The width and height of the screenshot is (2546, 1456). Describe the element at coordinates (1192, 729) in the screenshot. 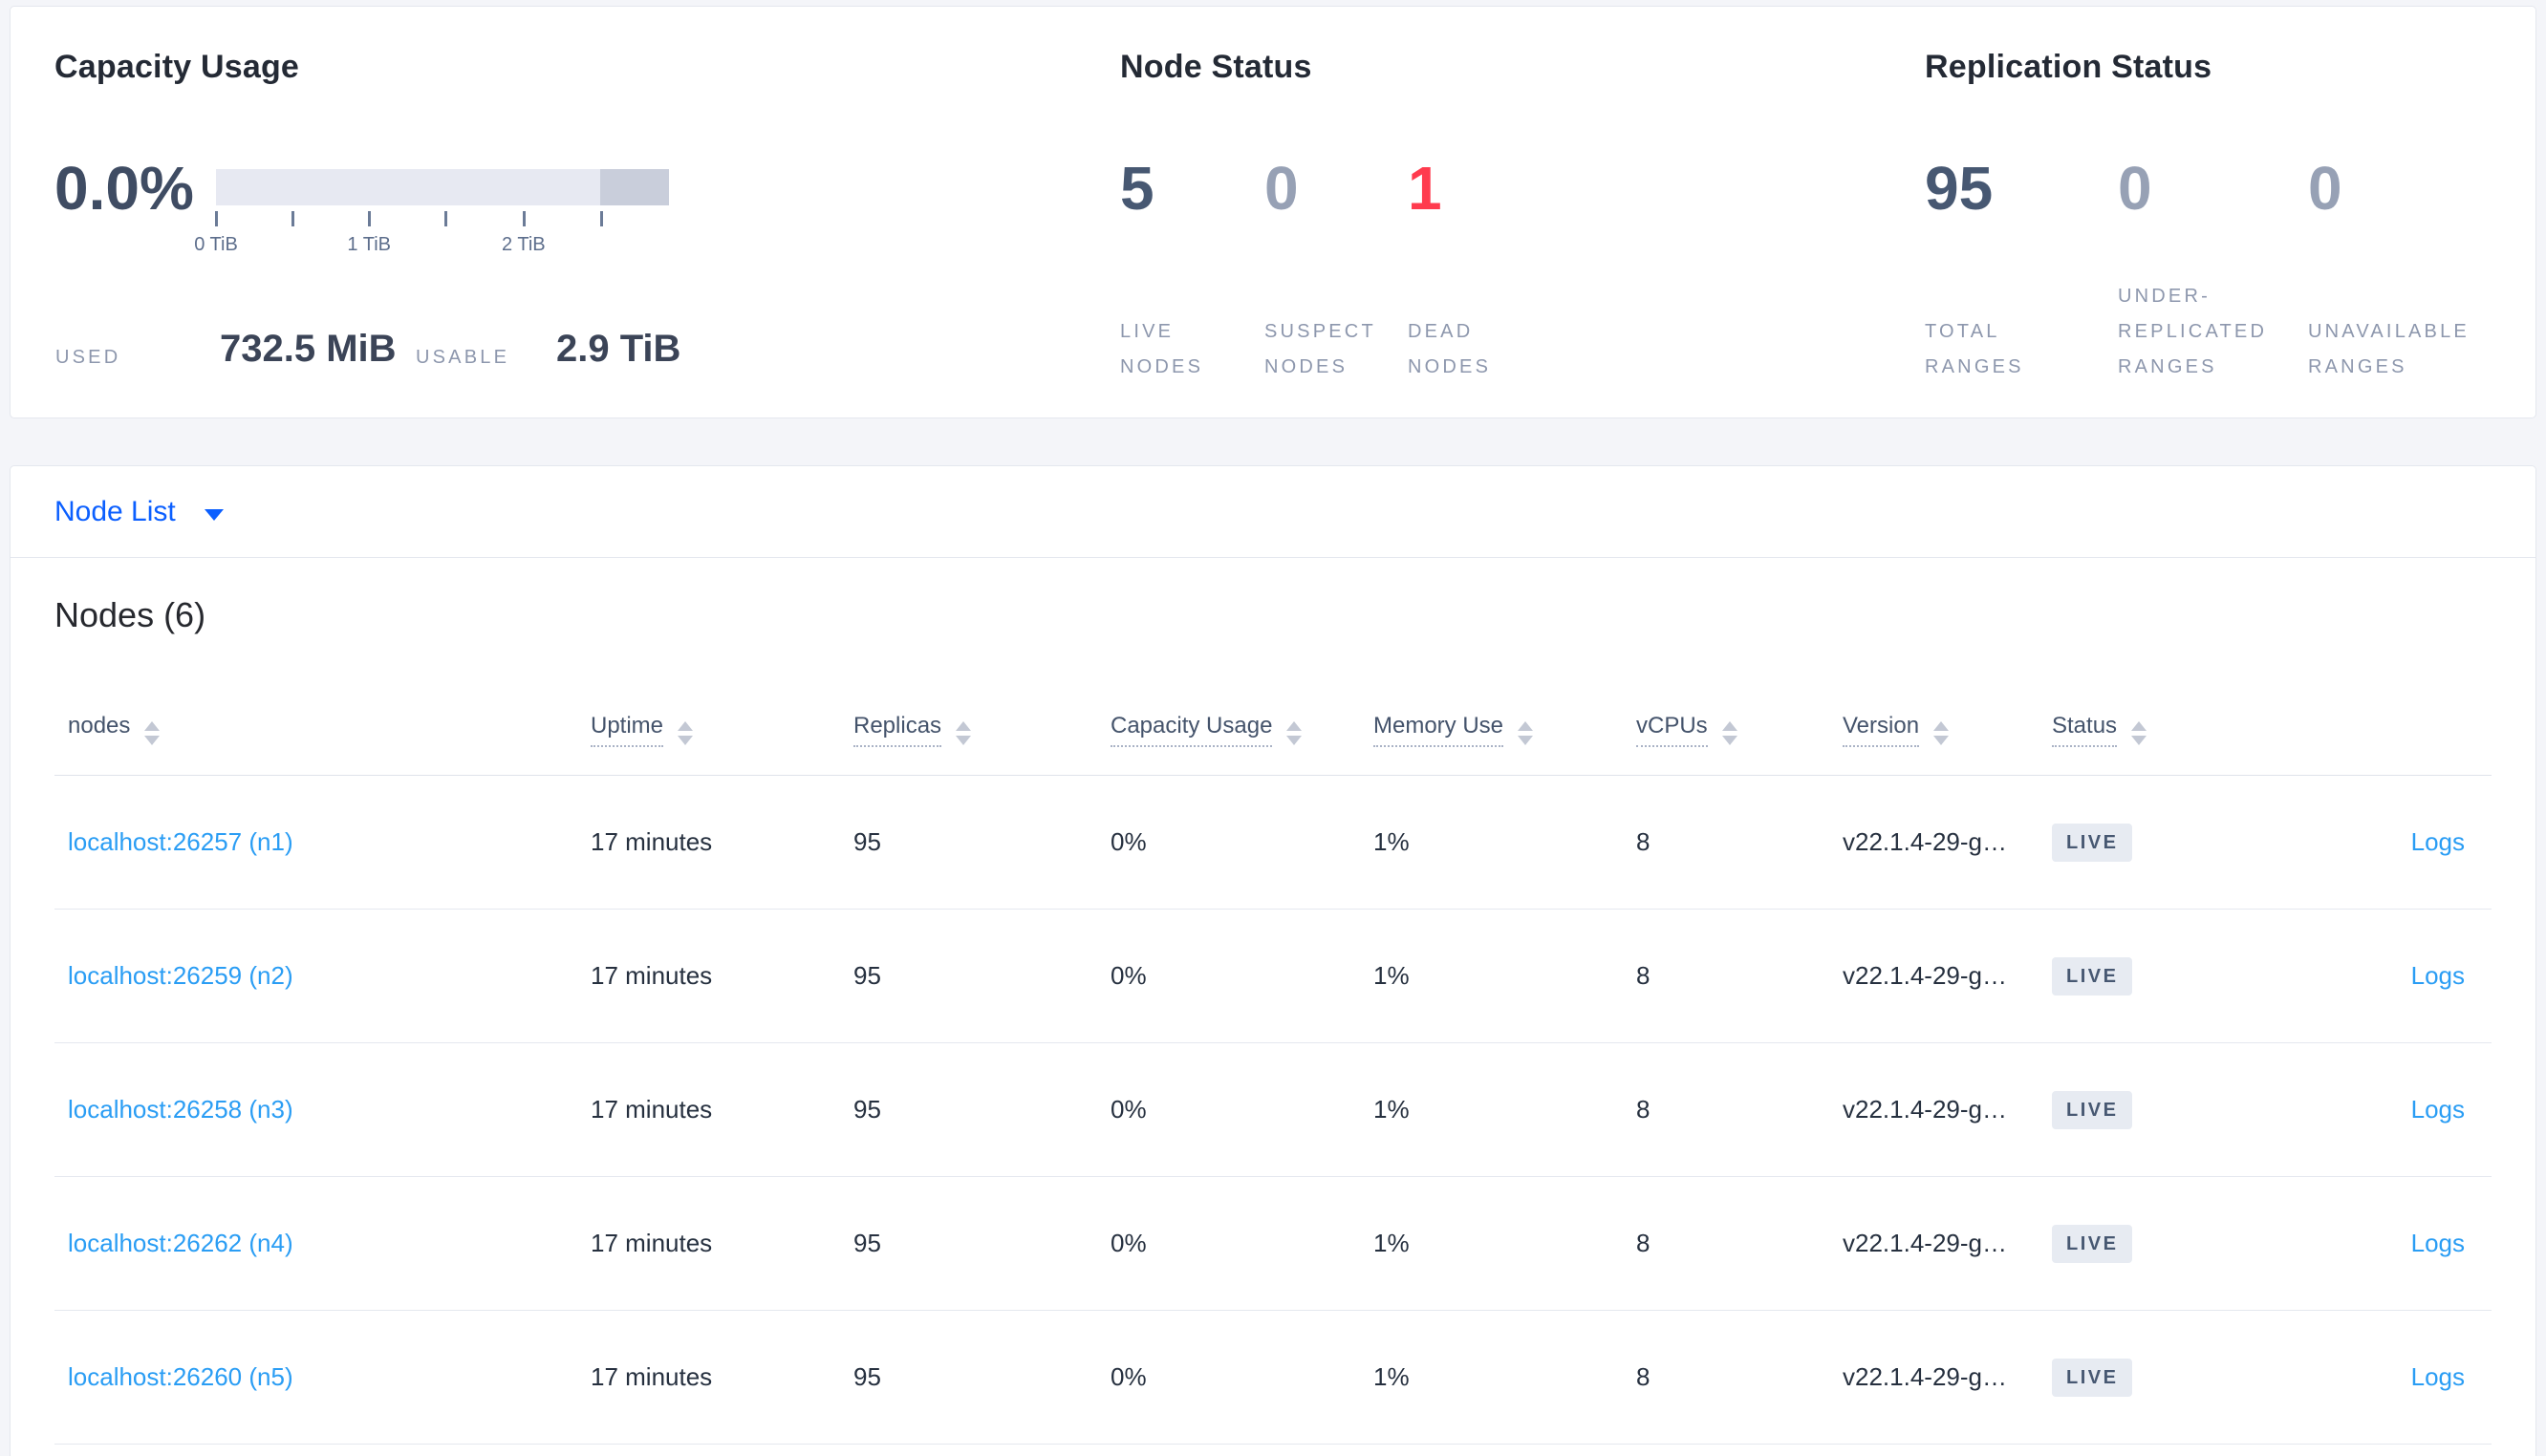

I see `column-header-label: Capacity Usage` at that location.